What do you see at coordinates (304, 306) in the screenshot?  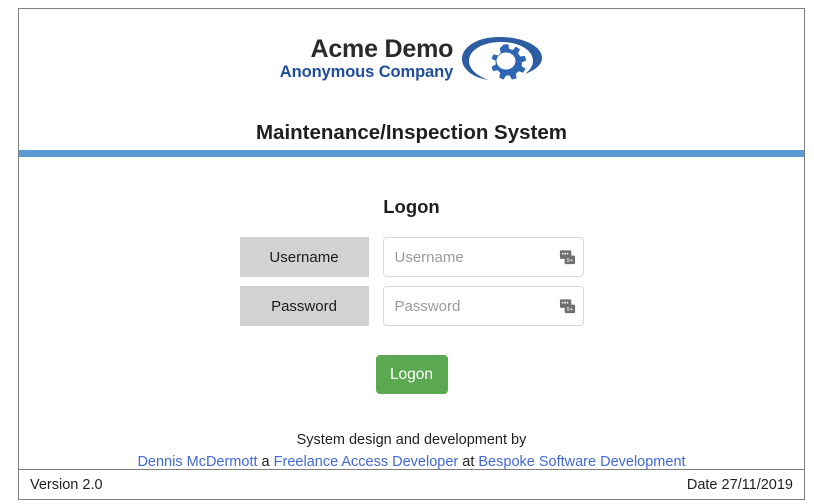 I see `password-label: Password` at bounding box center [304, 306].